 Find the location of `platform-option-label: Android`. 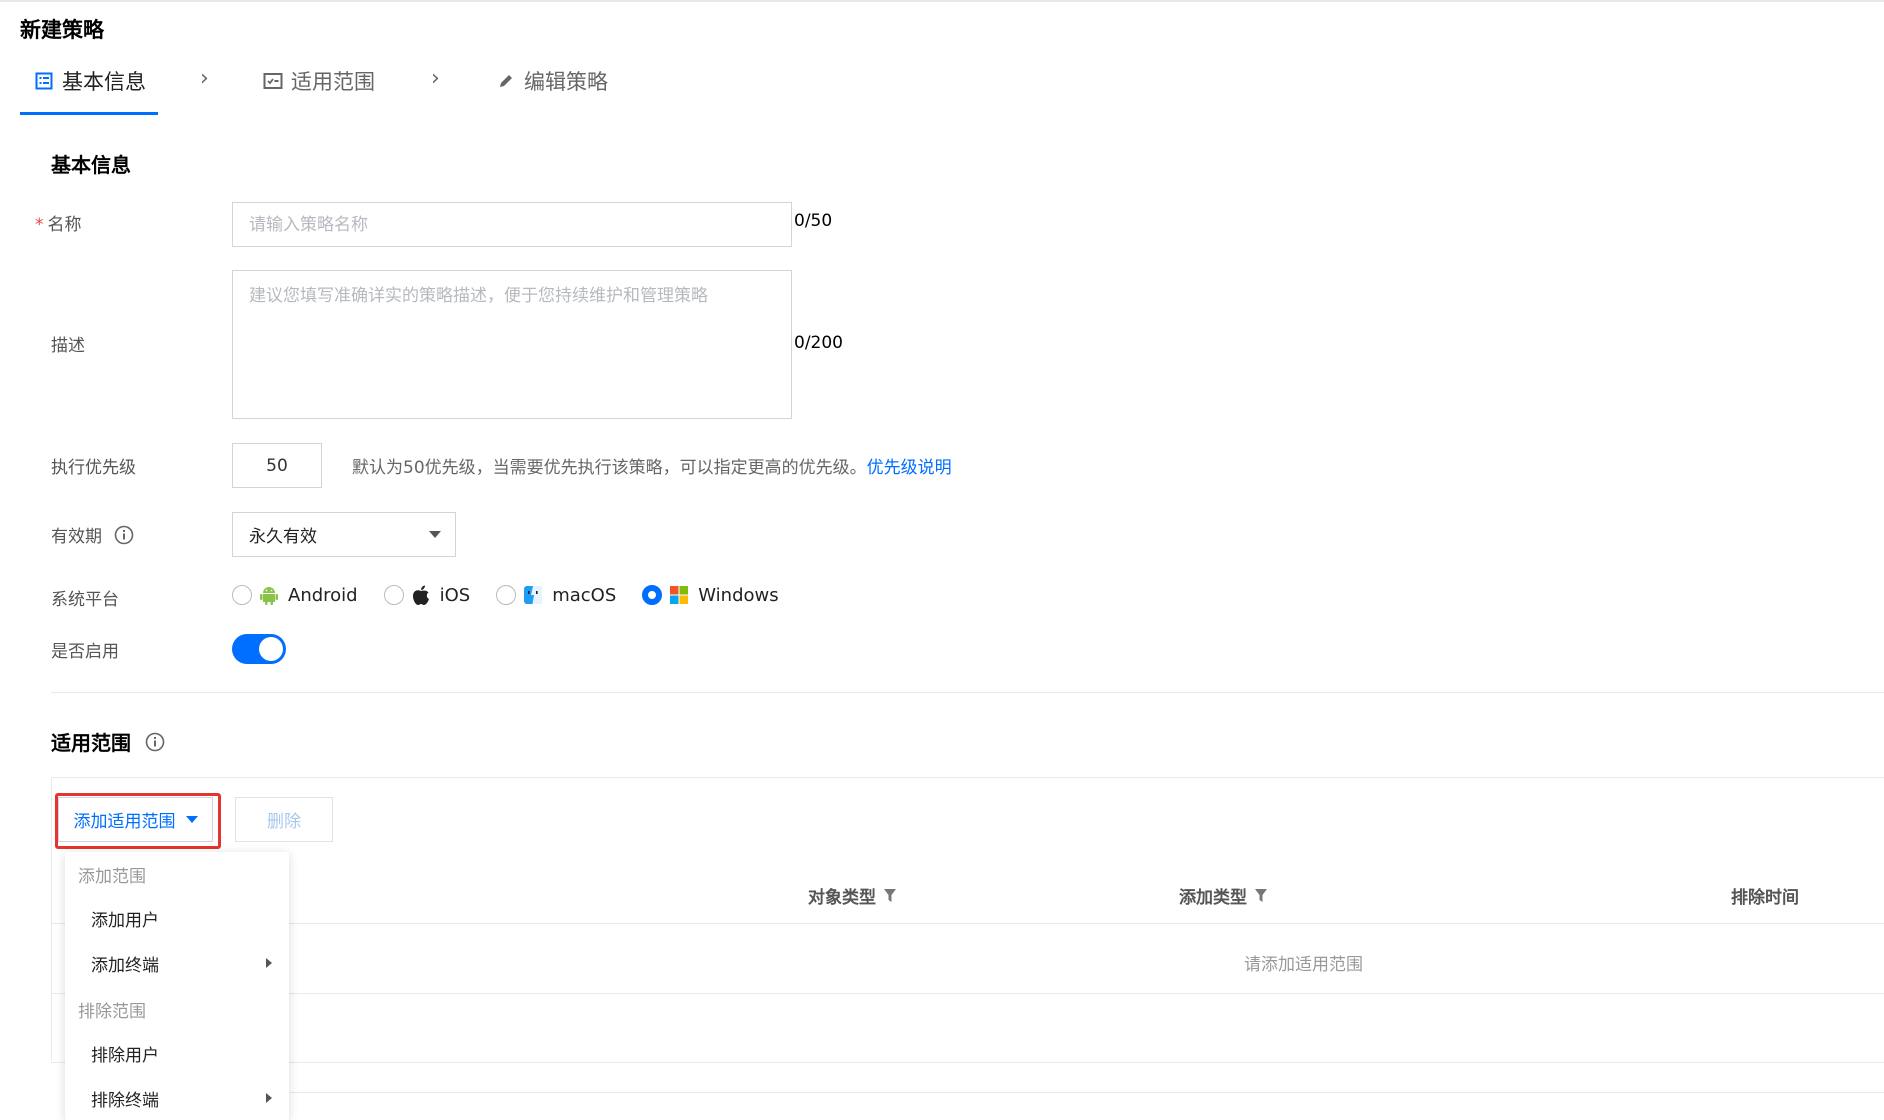

platform-option-label: Android is located at coordinates (323, 595).